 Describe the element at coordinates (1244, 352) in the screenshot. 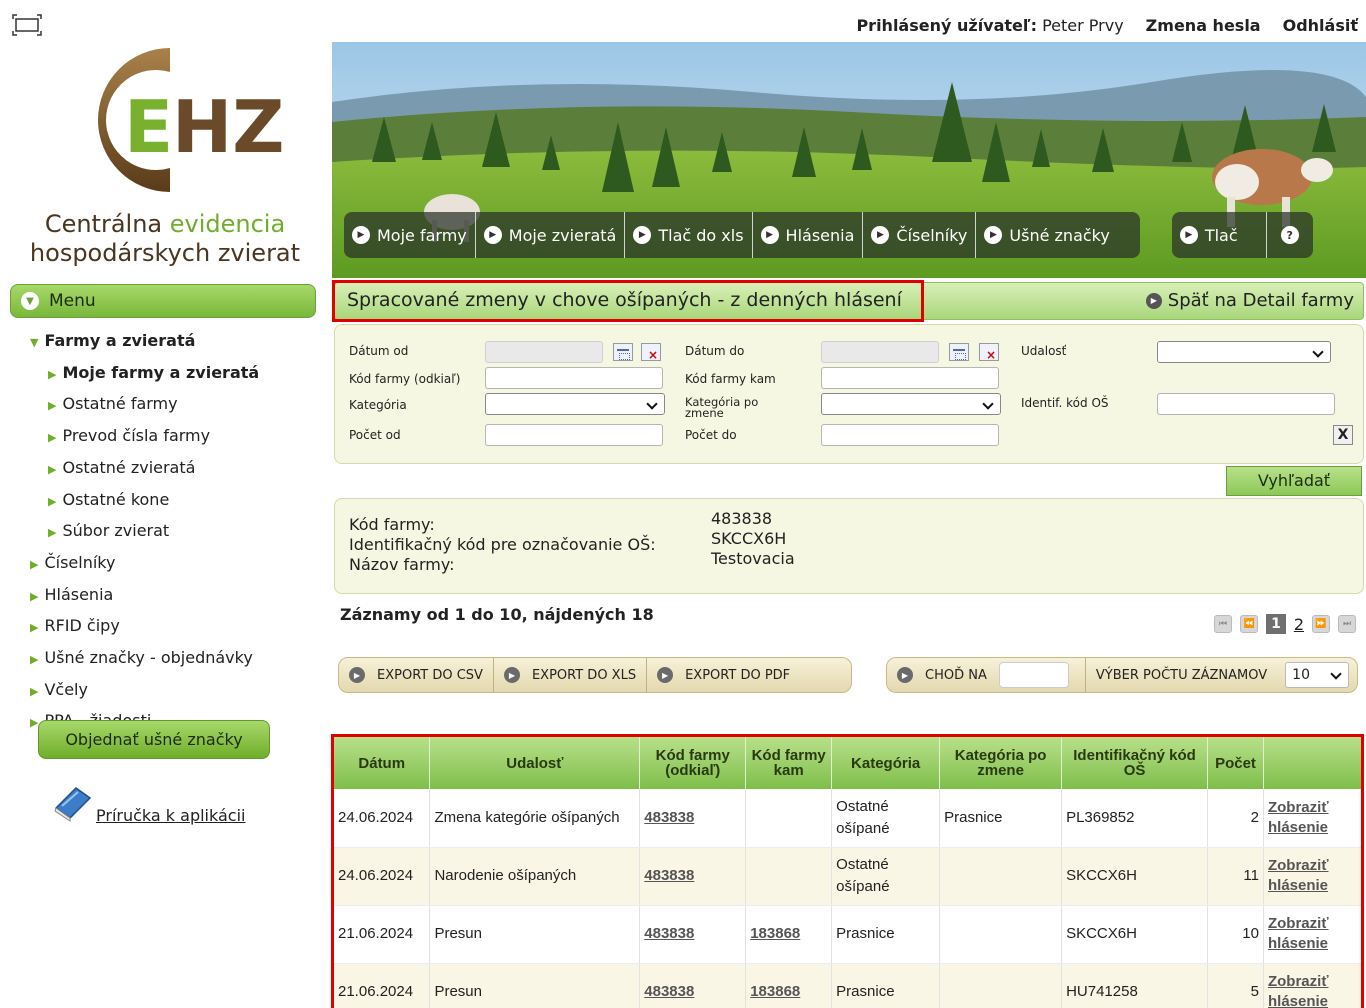

I see `event-select` at that location.